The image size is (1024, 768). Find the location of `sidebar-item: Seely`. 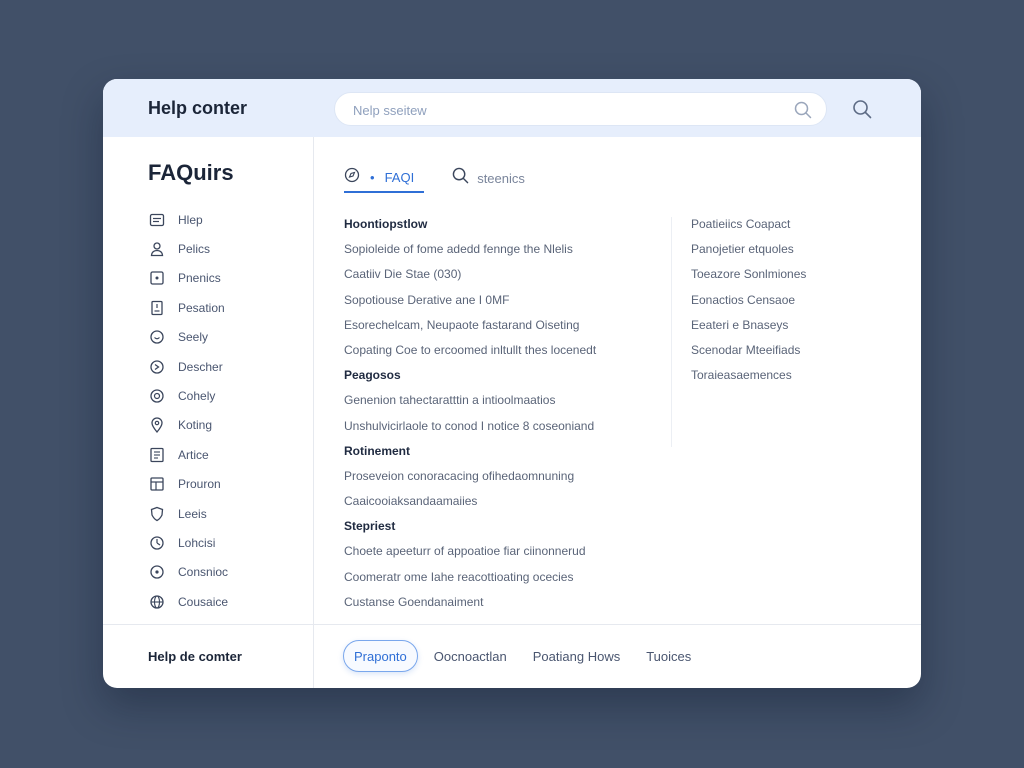

sidebar-item: Seely is located at coordinates (188, 337).